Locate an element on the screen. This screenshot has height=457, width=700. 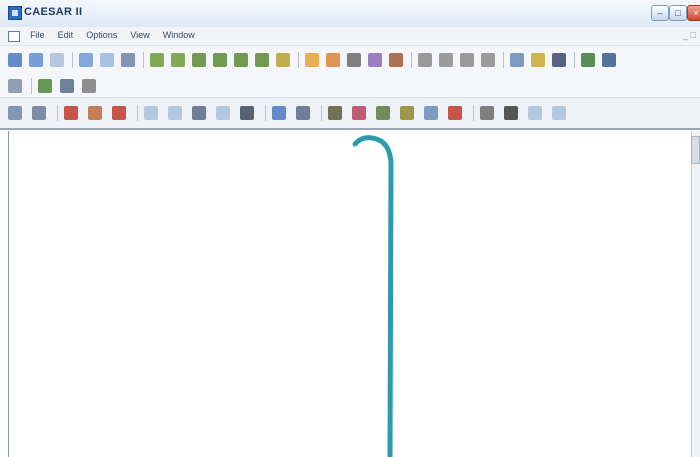
zoom-select-icon is located at coordinates (333, 60).